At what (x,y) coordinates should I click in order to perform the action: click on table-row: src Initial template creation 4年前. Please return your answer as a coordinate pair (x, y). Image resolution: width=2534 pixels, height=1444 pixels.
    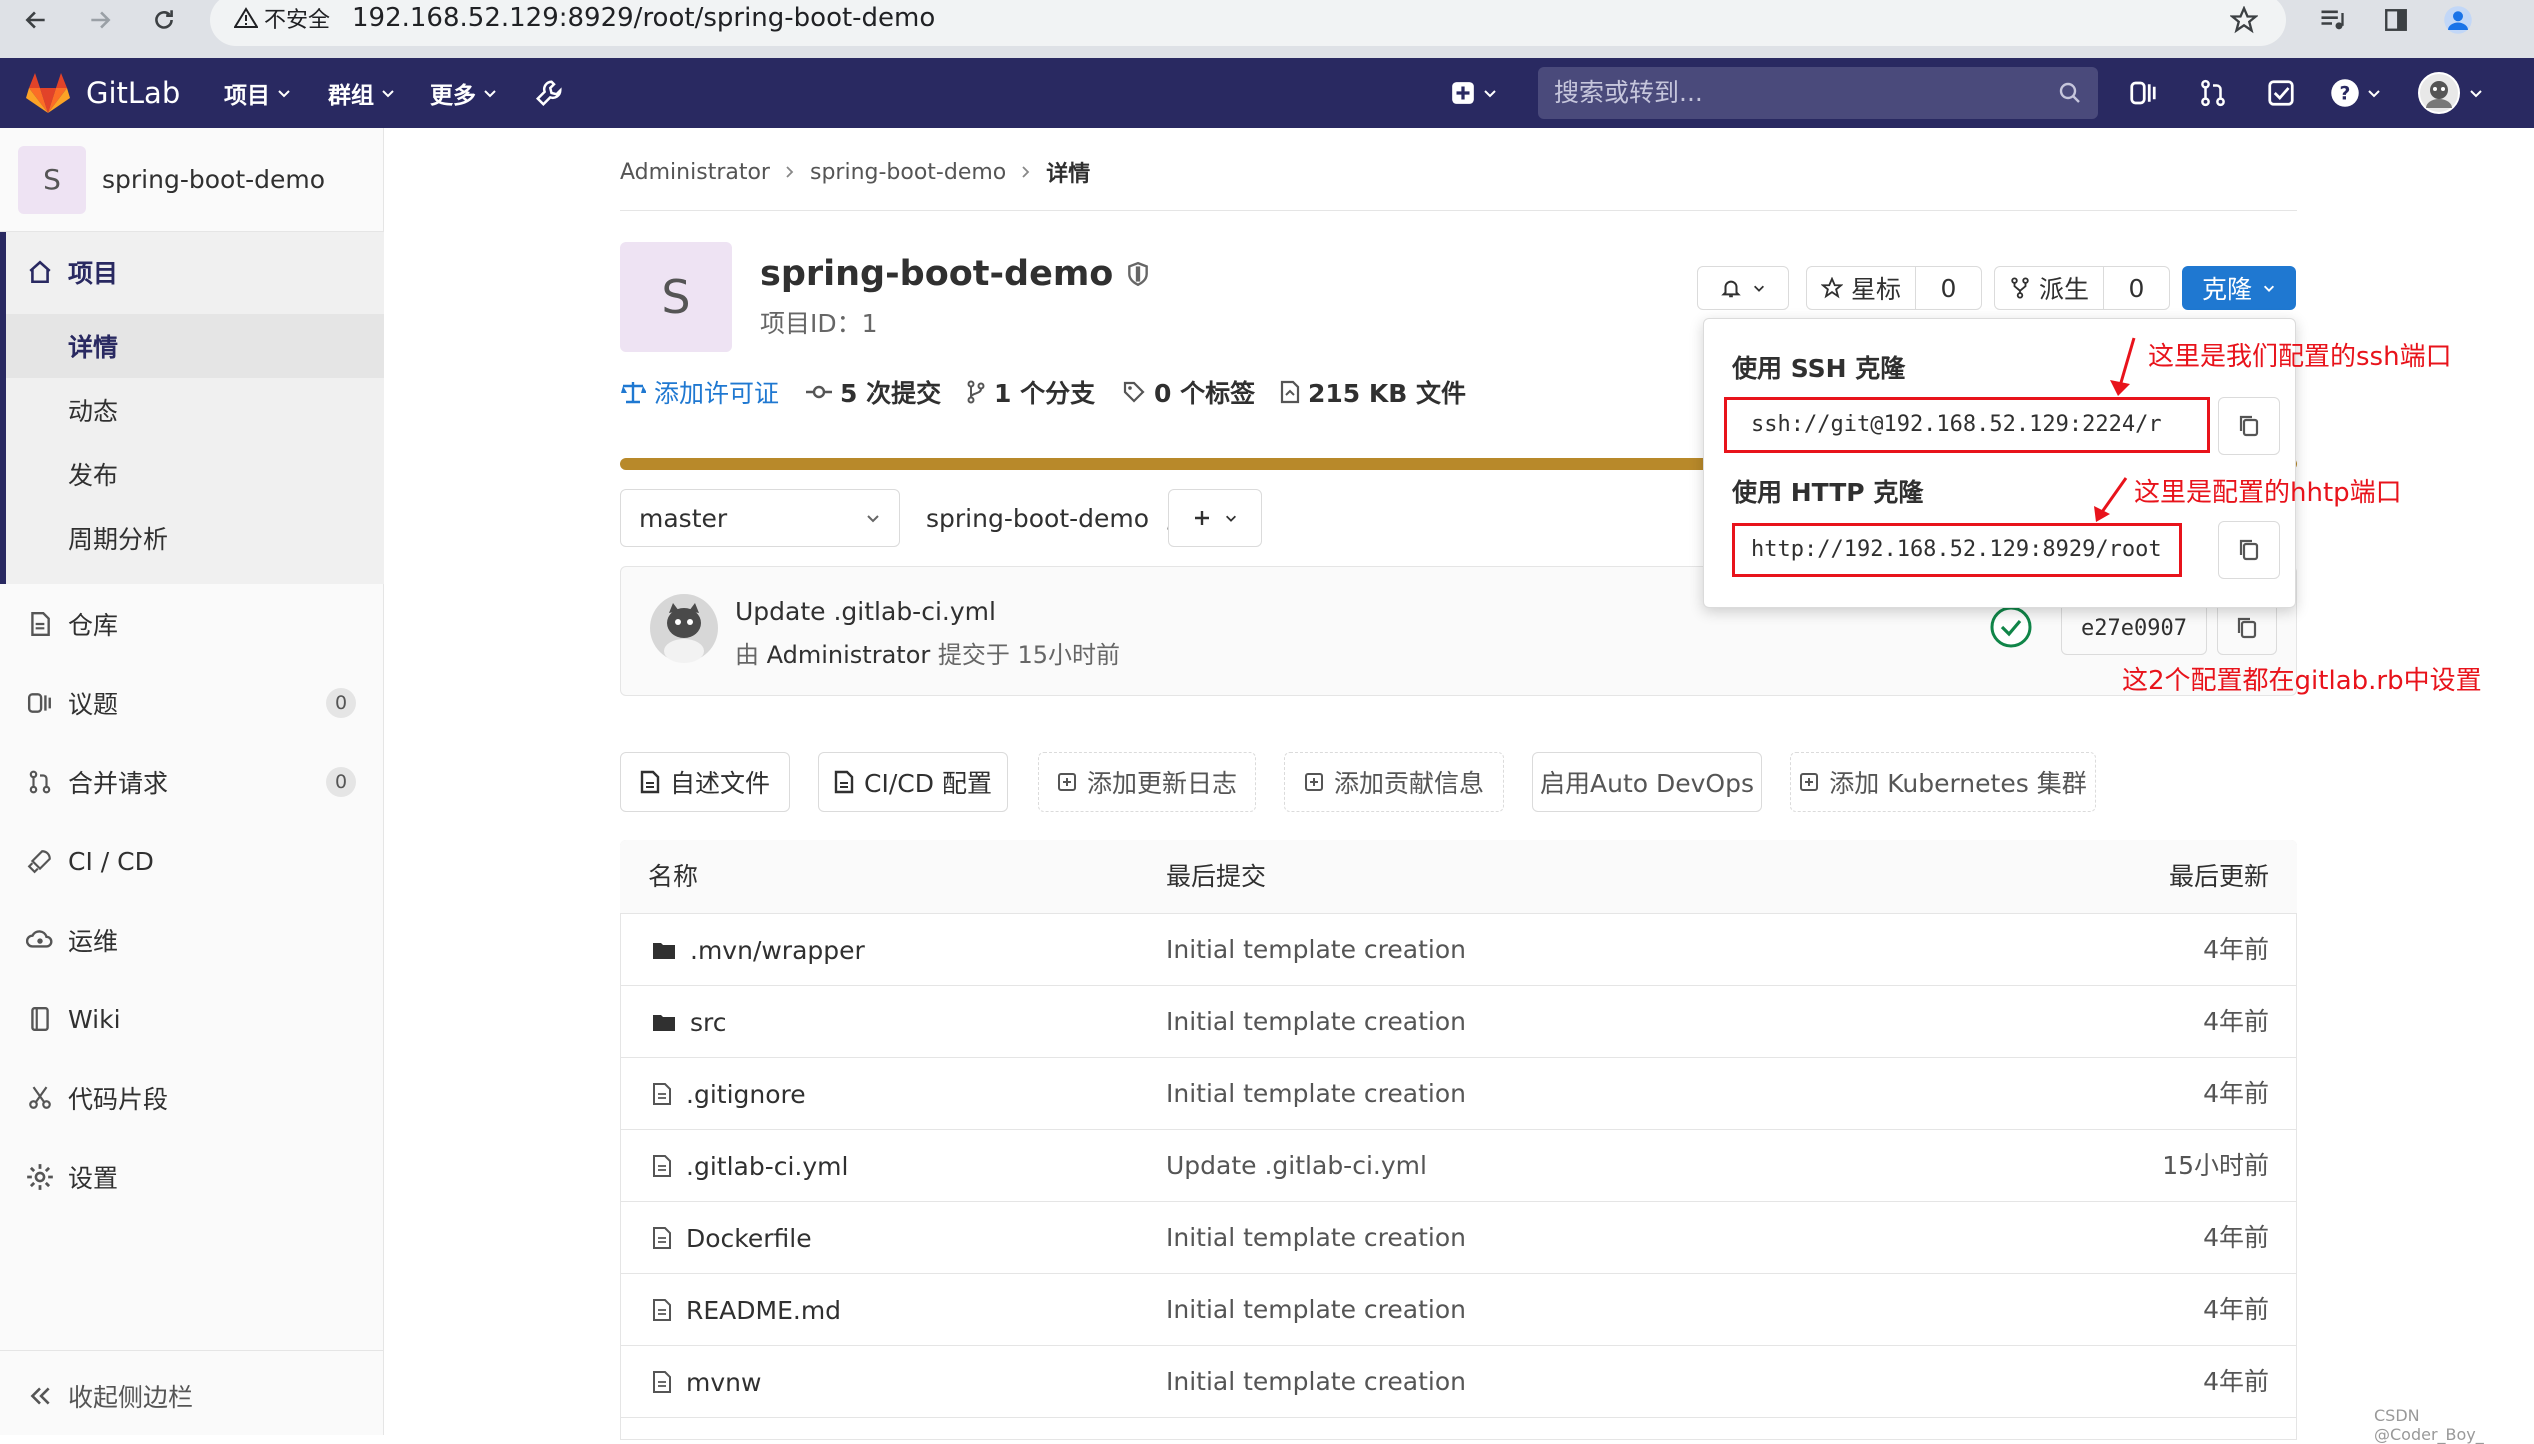
    Looking at the image, I should click on (1458, 1022).